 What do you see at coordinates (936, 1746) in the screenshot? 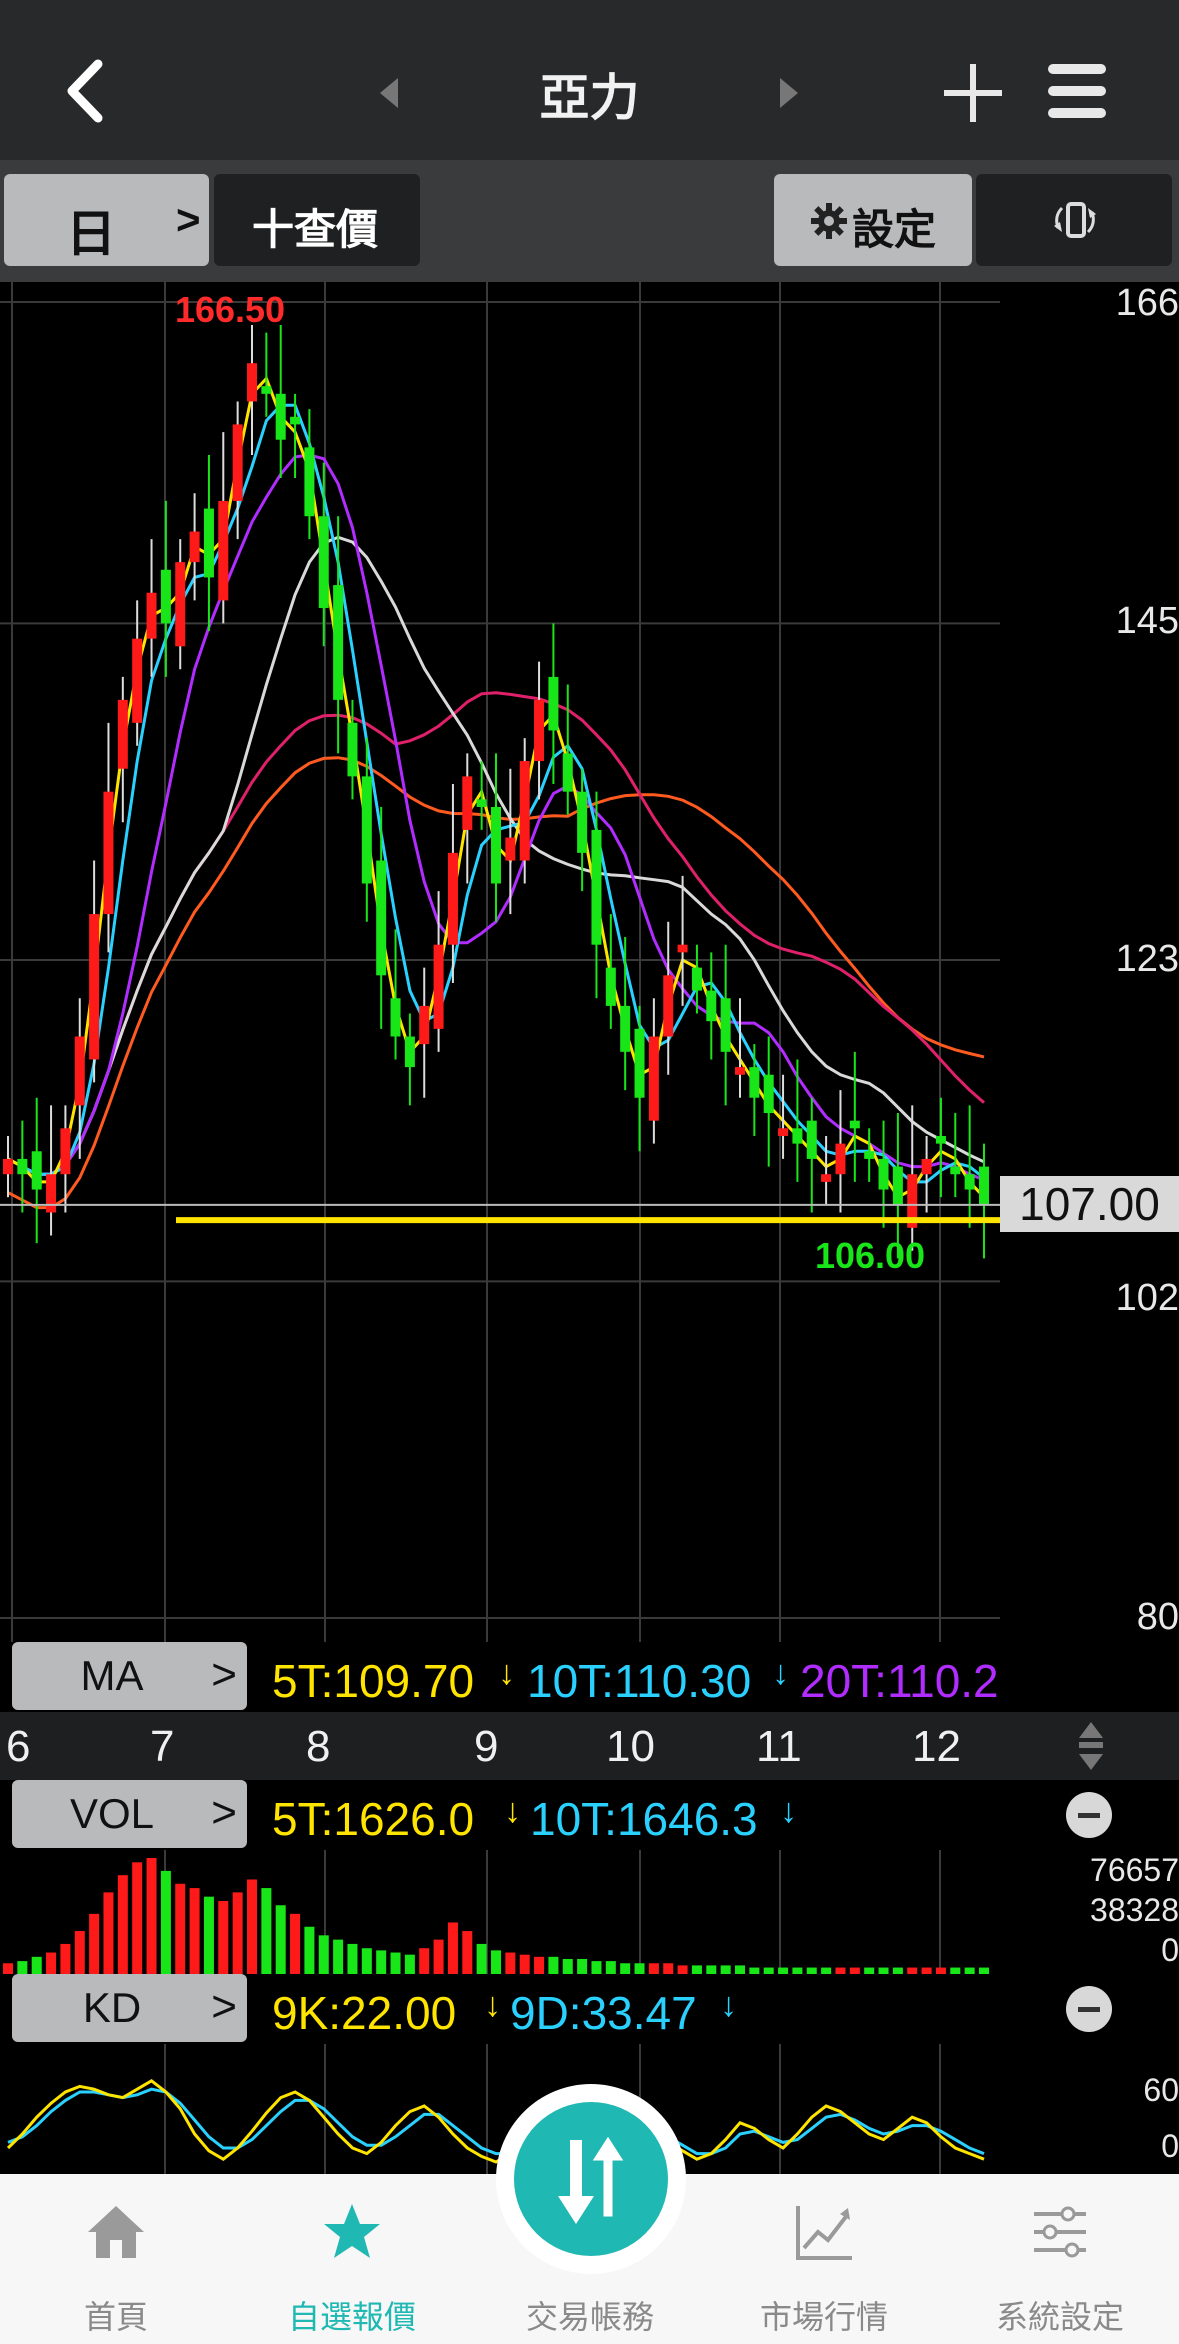
I see `month-tick: 12` at bounding box center [936, 1746].